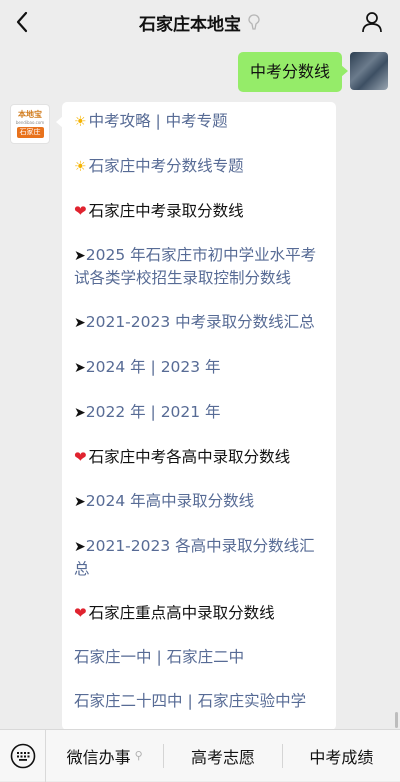  I want to click on menu-item-label: 中考成绩, so click(341, 757).